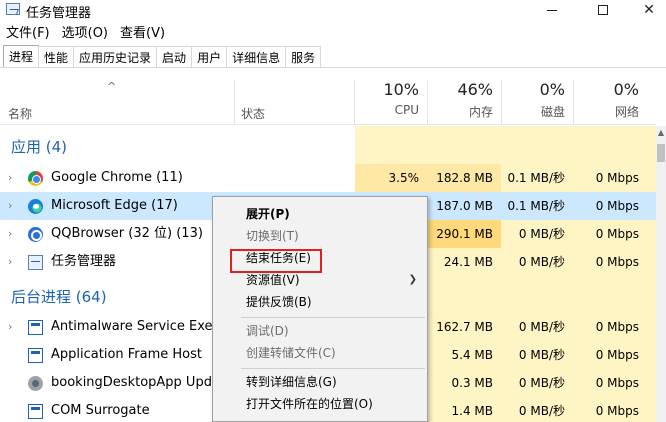 The width and height of the screenshot is (666, 422). What do you see at coordinates (142, 32) in the screenshot?
I see `menu-view: 查看(V)` at bounding box center [142, 32].